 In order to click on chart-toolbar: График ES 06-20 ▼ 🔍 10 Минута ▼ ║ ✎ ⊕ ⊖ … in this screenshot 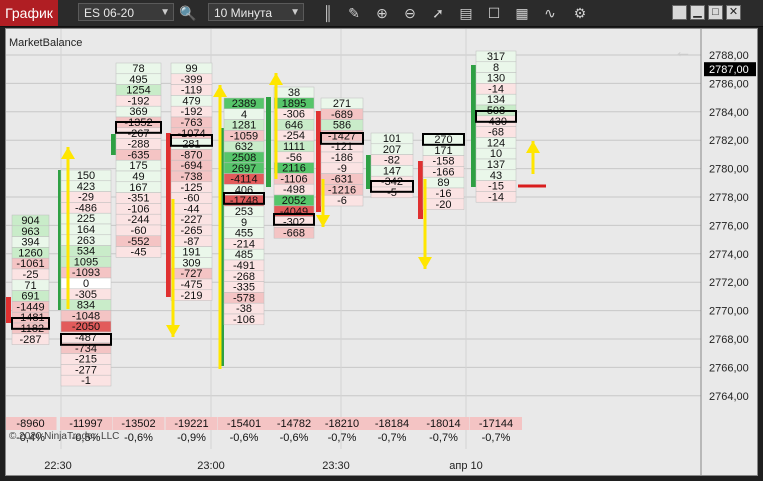, I will do `click(381, 13)`.